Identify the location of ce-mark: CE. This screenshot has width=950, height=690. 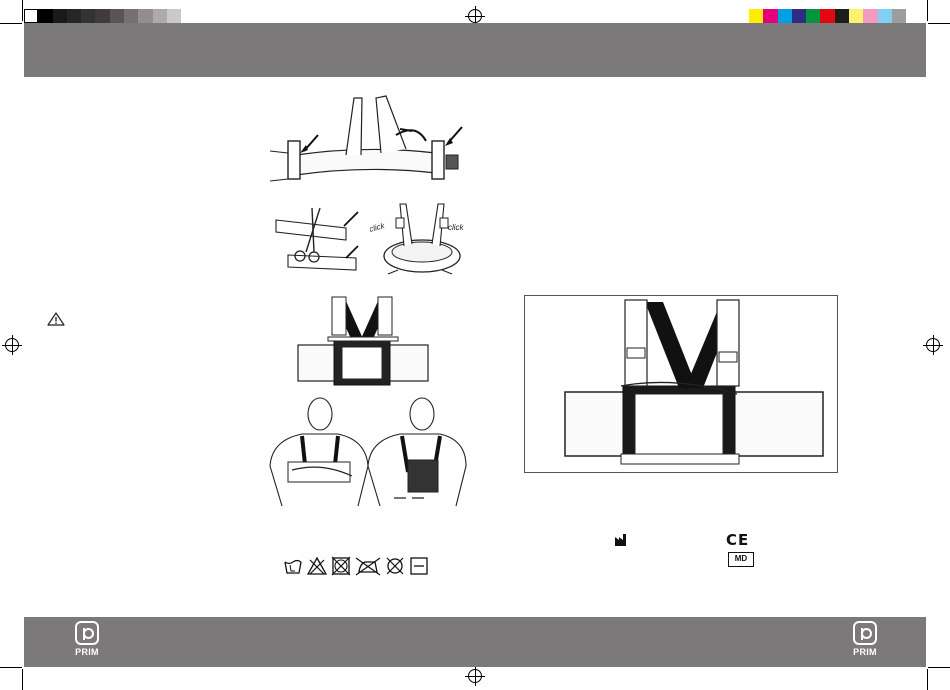
(738, 540).